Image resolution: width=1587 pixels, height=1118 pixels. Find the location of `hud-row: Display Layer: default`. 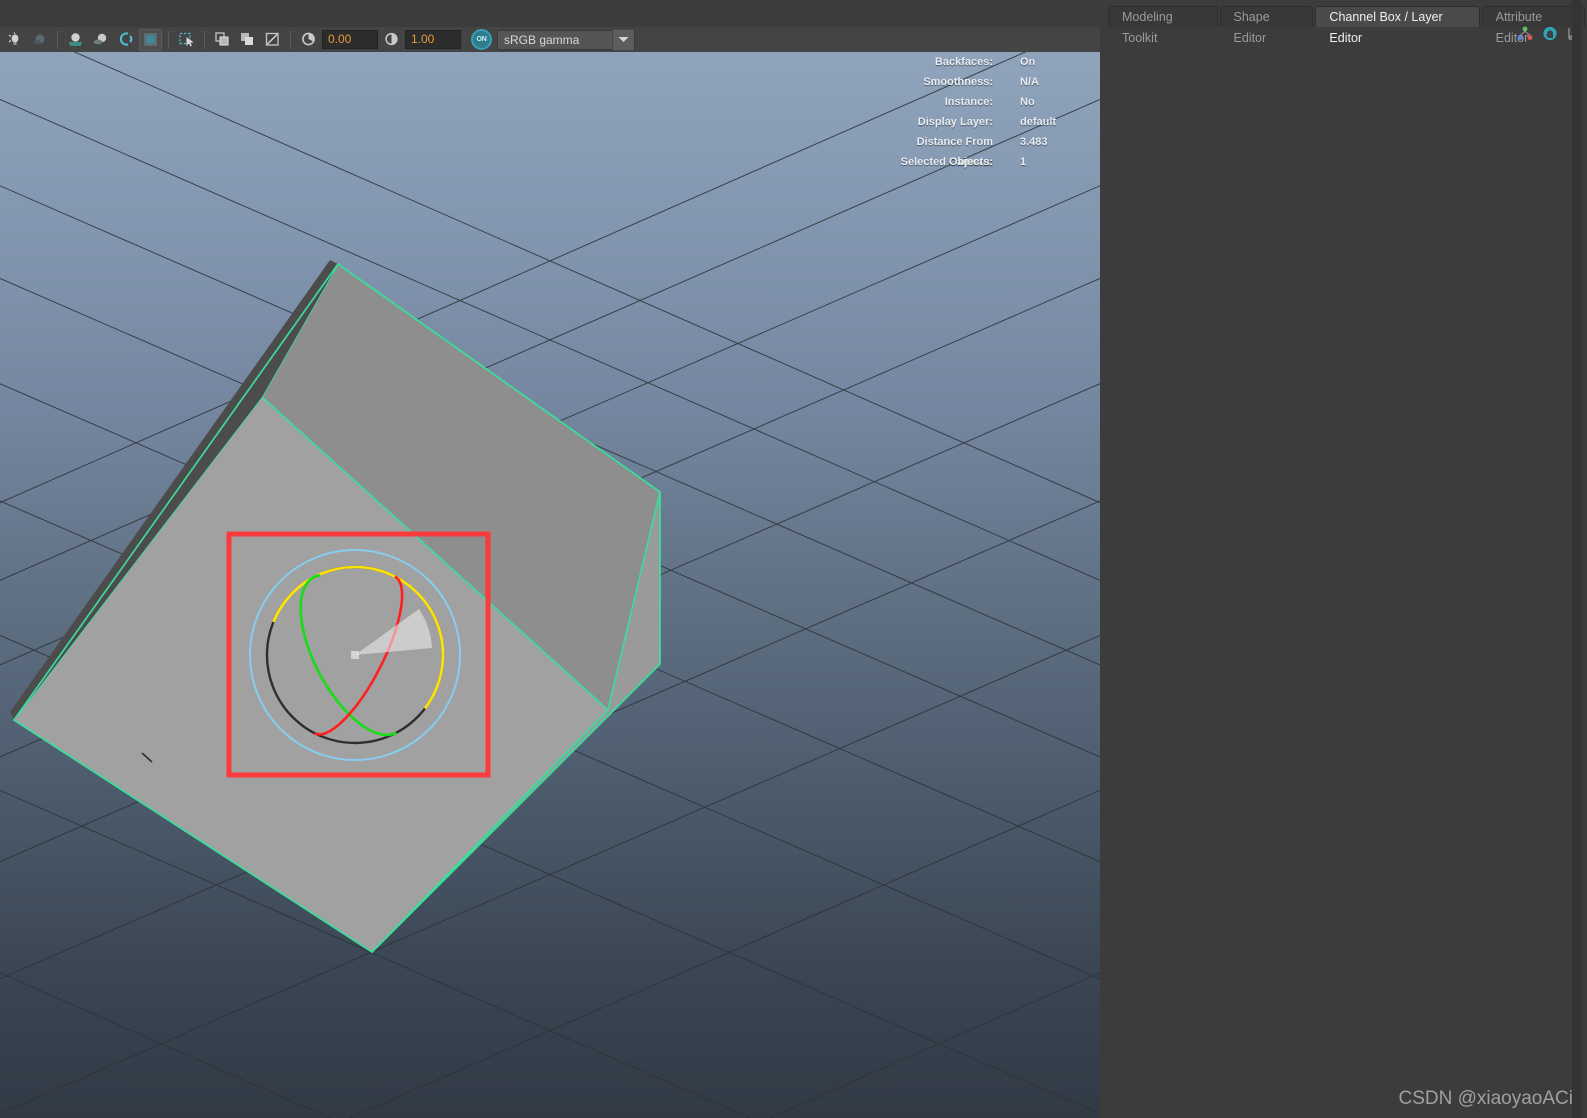

hud-row: Display Layer: default is located at coordinates (985, 122).